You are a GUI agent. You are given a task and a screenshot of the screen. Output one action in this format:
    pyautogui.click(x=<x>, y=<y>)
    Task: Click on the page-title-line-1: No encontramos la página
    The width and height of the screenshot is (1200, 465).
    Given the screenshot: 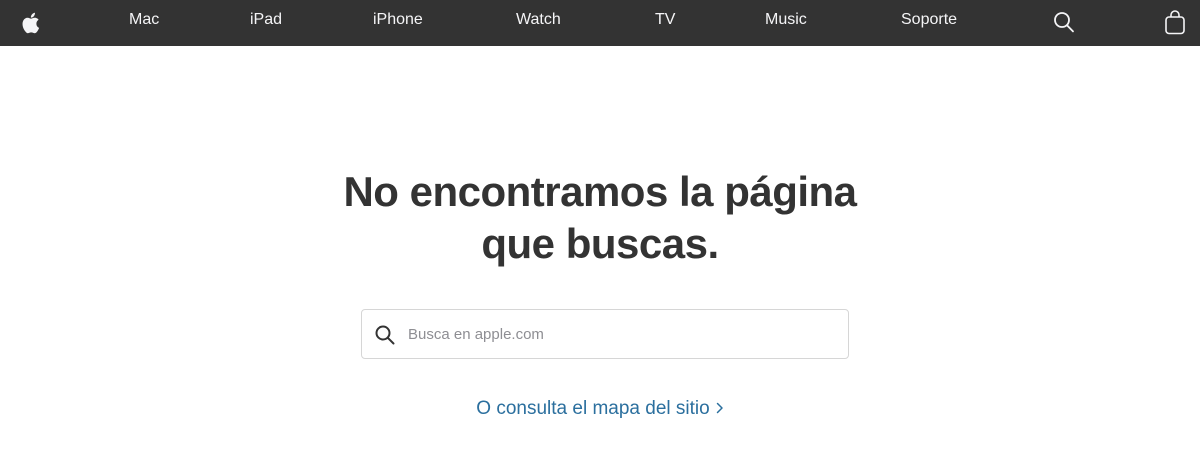 What is the action you would take?
    pyautogui.click(x=600, y=191)
    